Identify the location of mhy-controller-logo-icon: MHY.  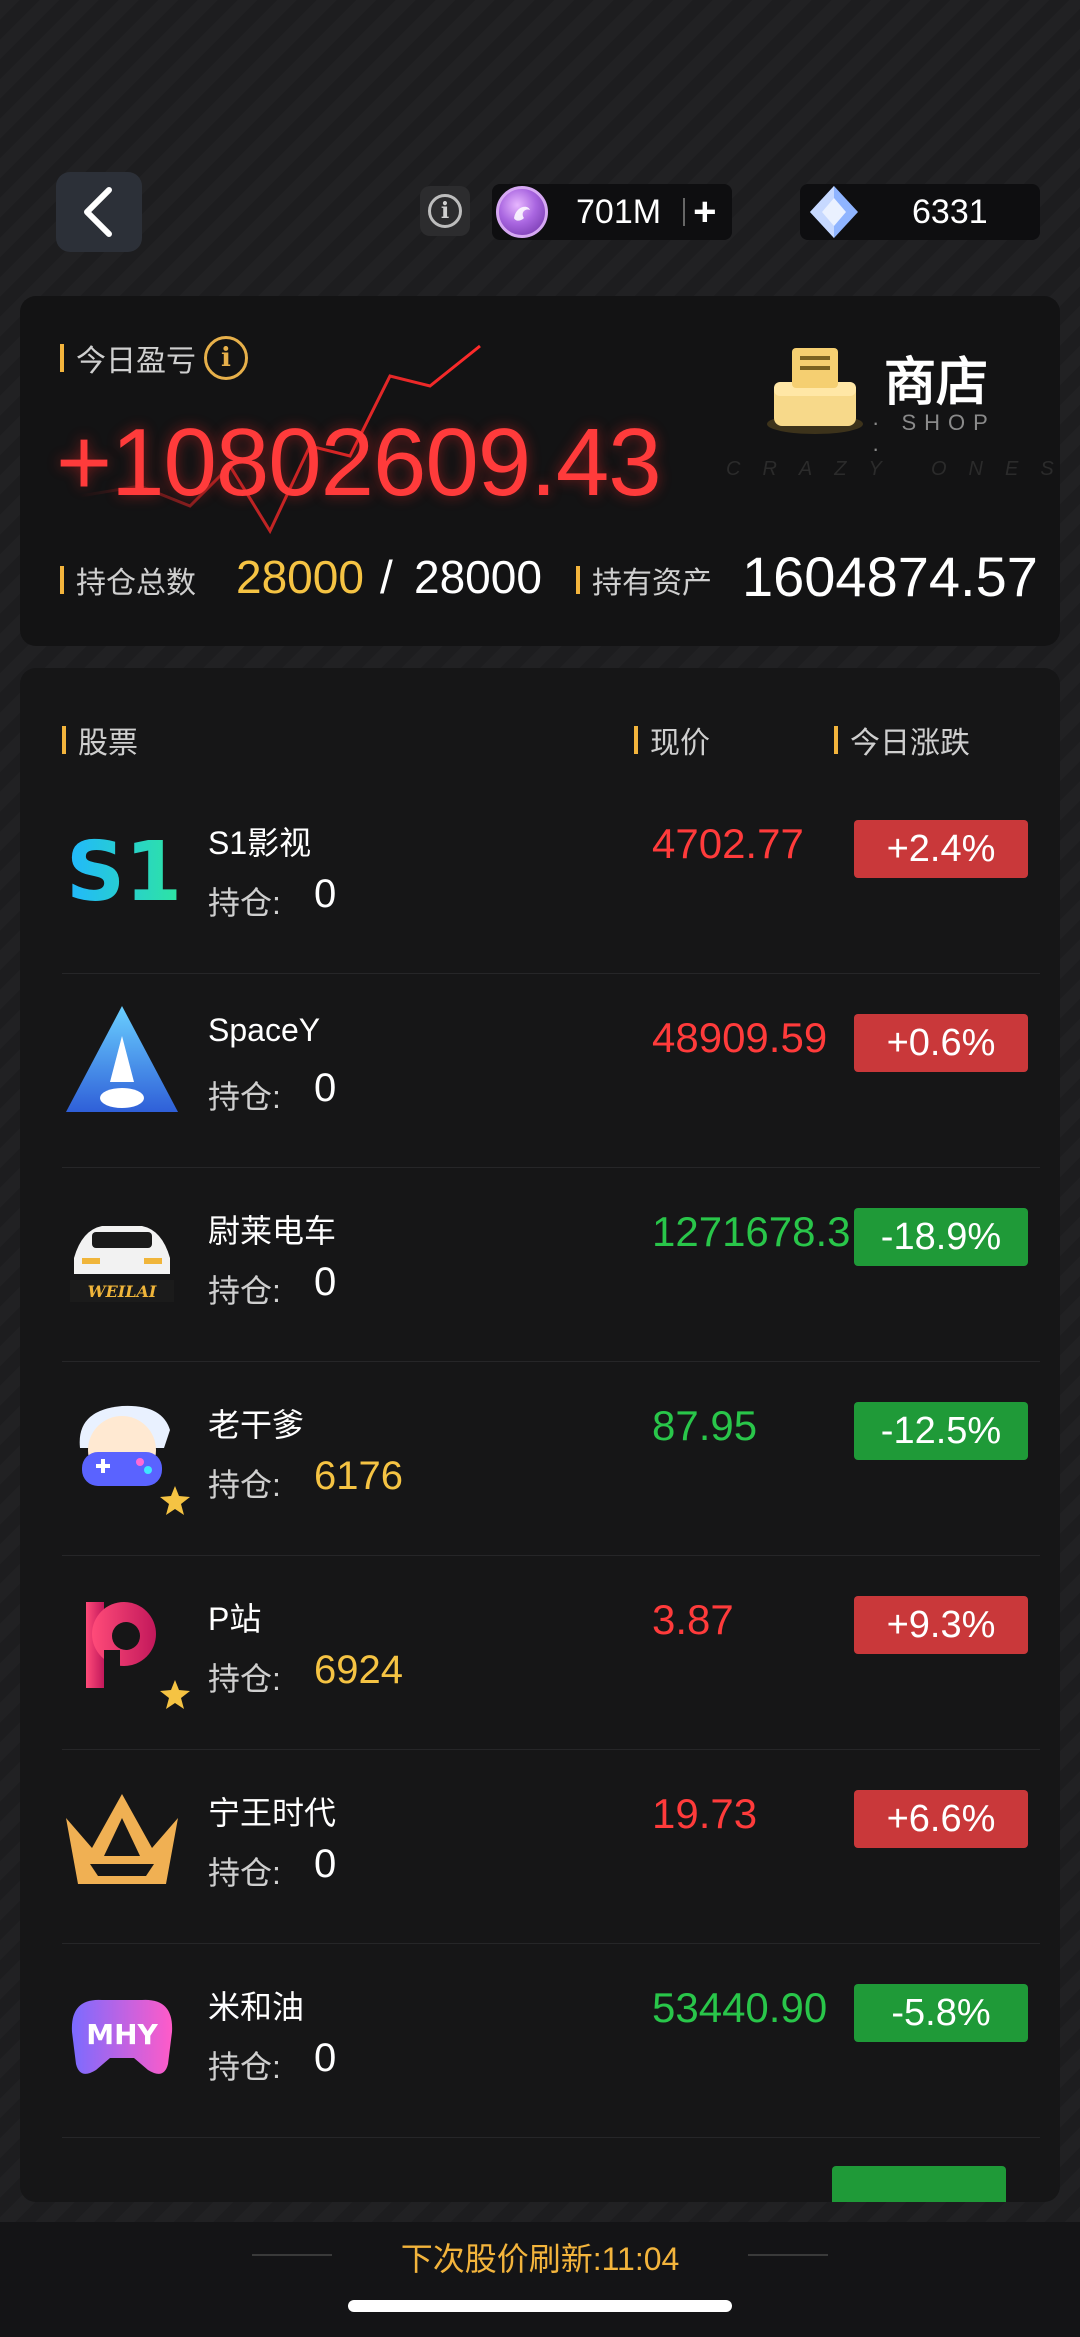
(122, 2036).